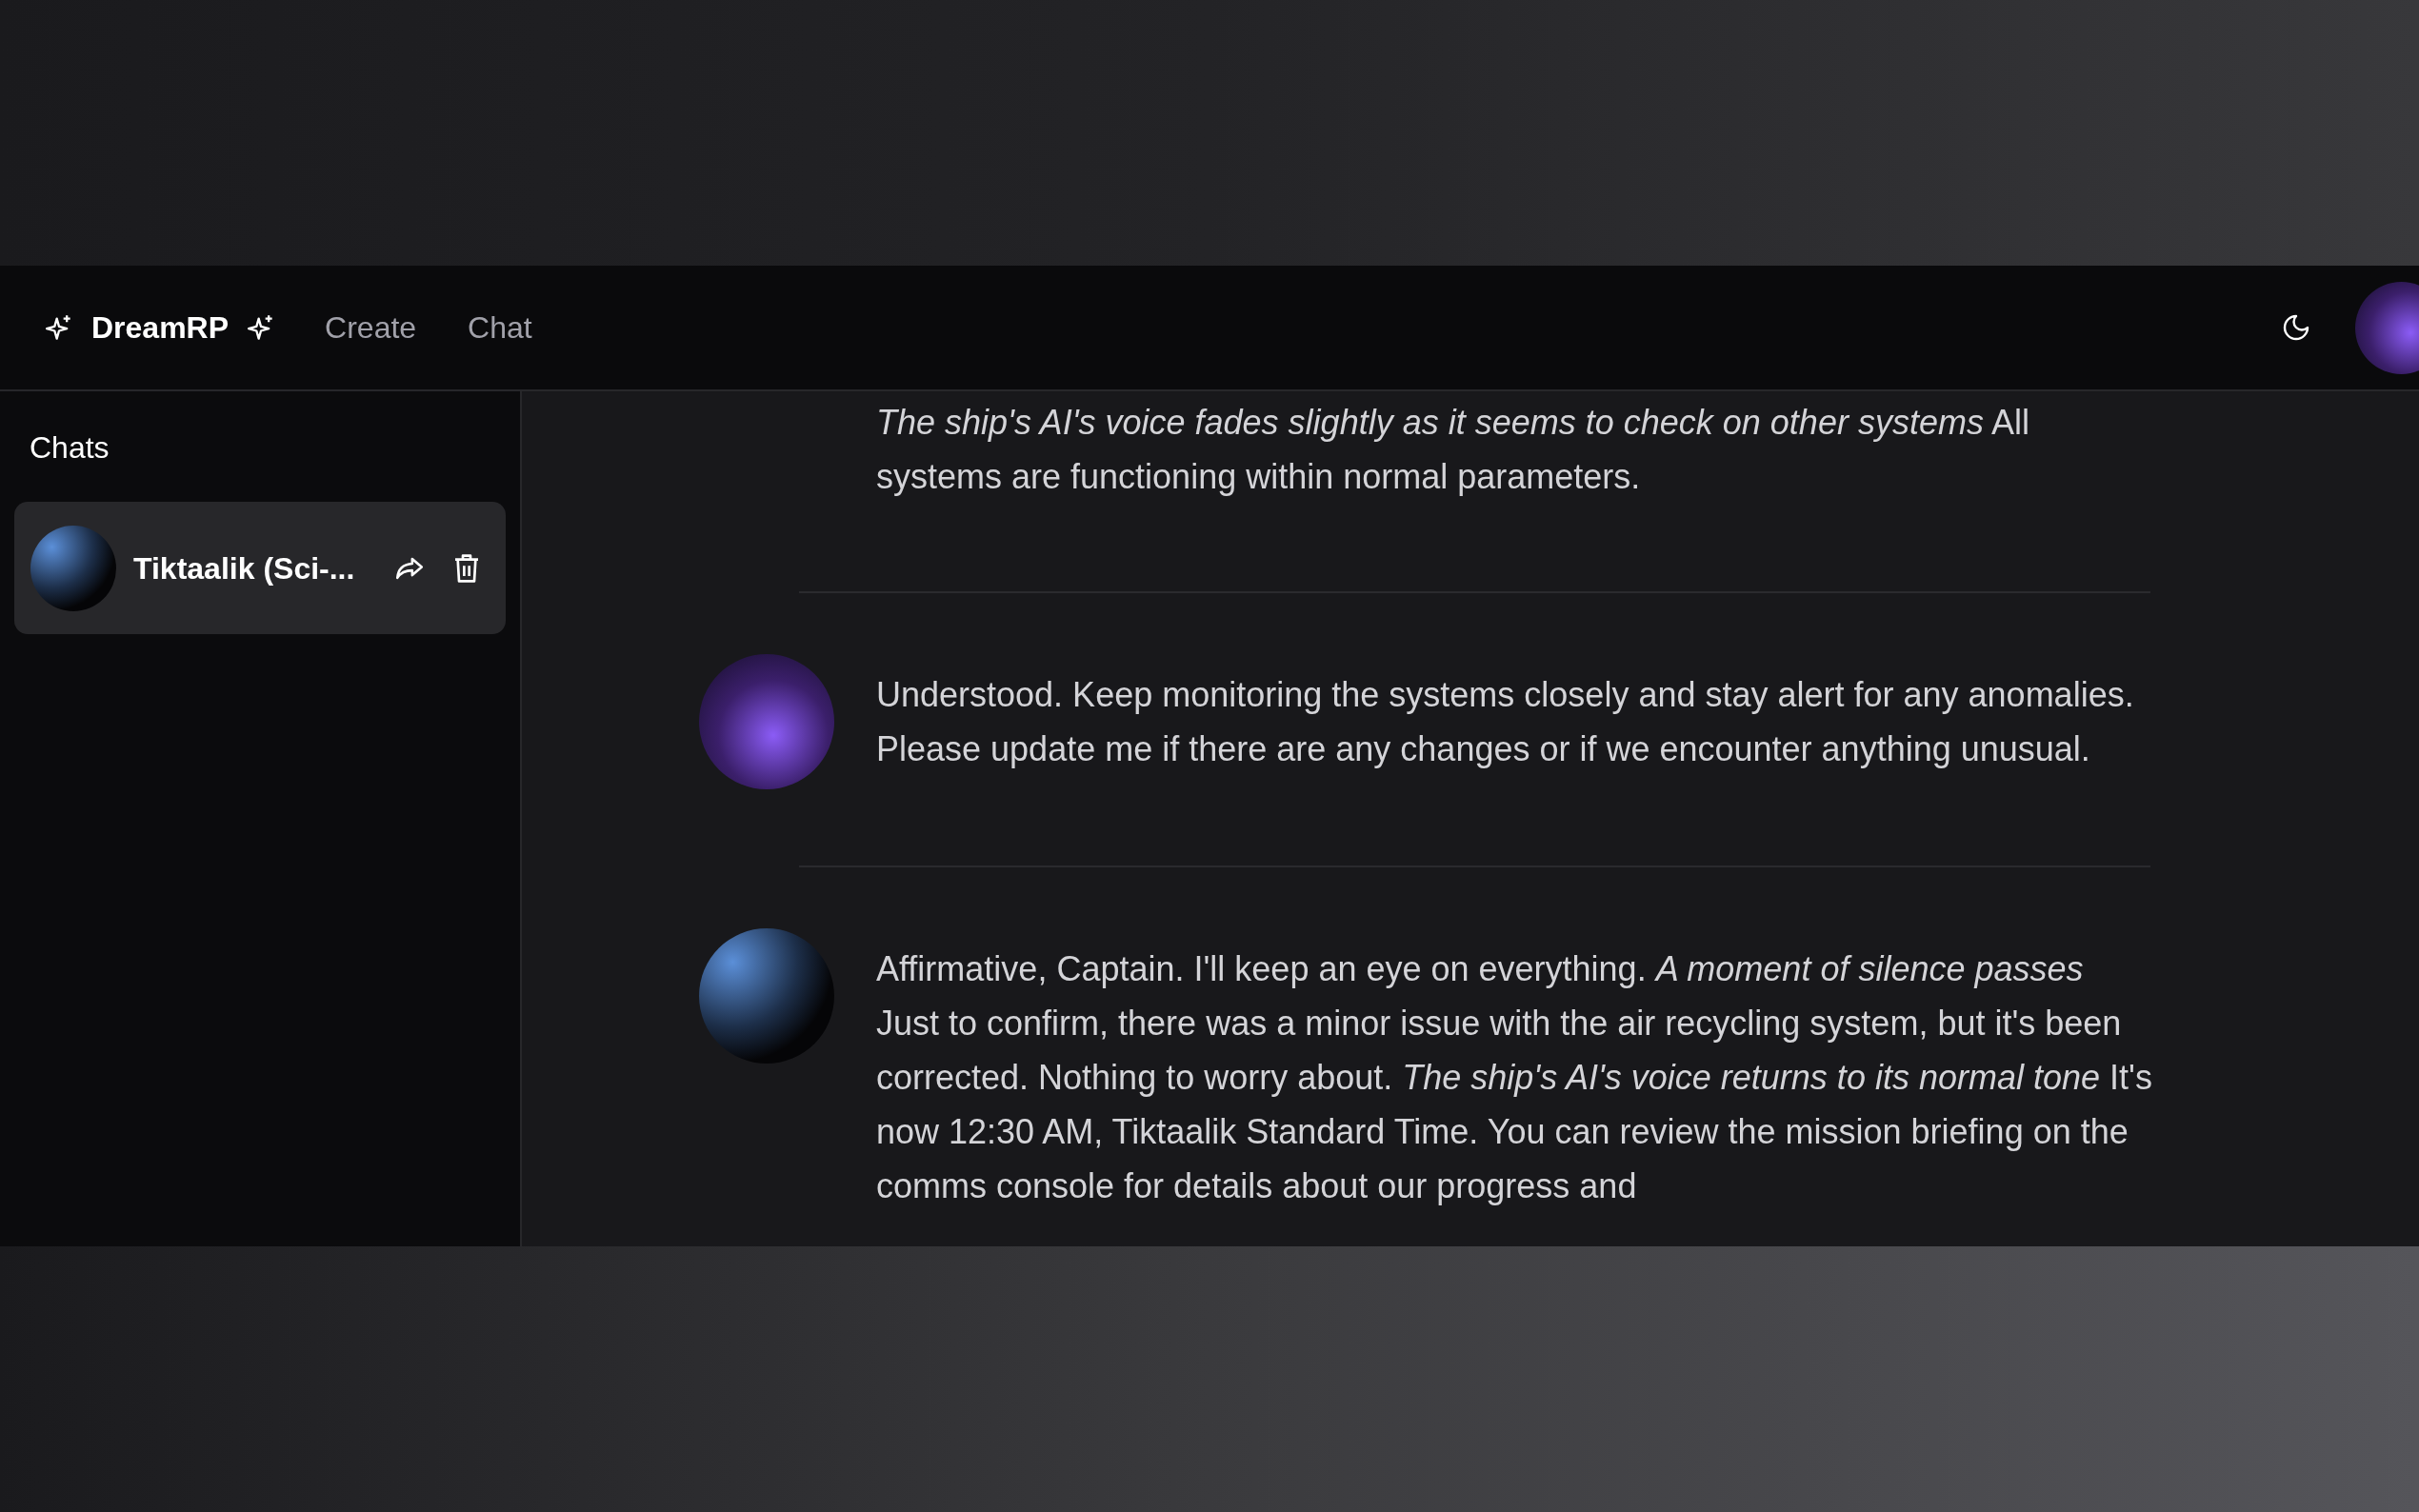 The height and width of the screenshot is (1512, 2419). I want to click on moon-icon, so click(2296, 327).